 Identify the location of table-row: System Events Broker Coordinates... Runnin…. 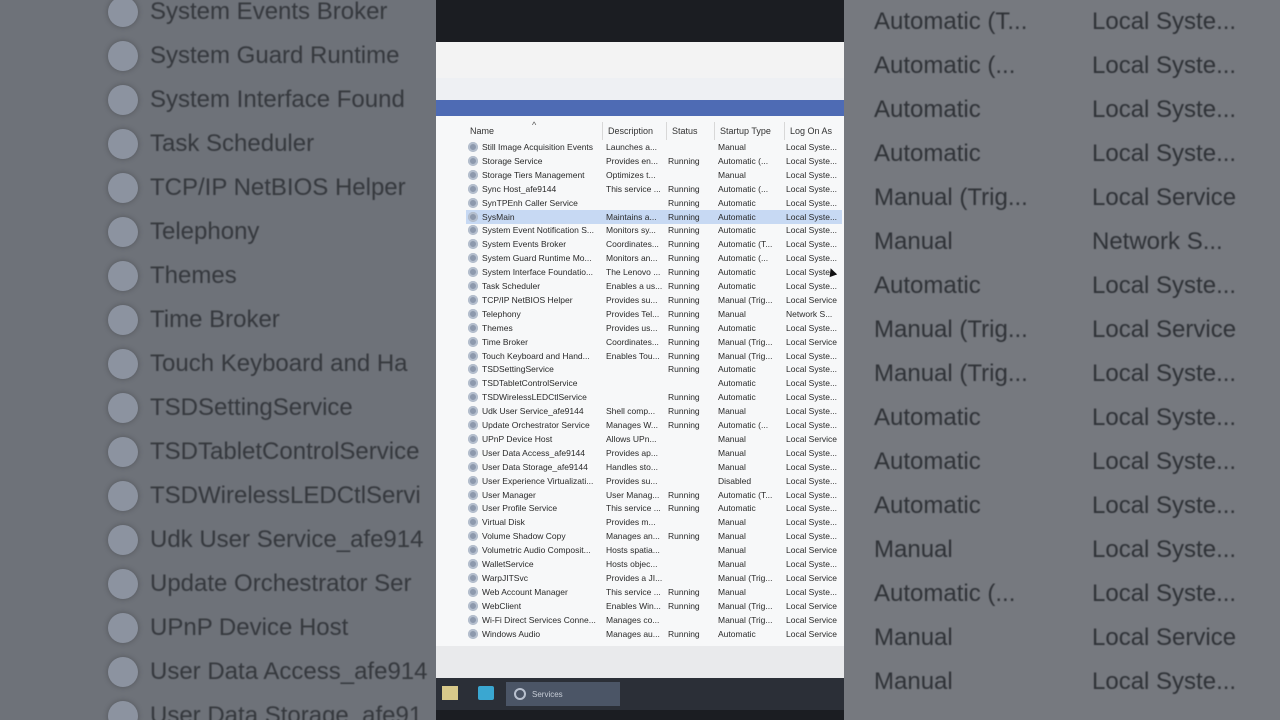
(654, 244).